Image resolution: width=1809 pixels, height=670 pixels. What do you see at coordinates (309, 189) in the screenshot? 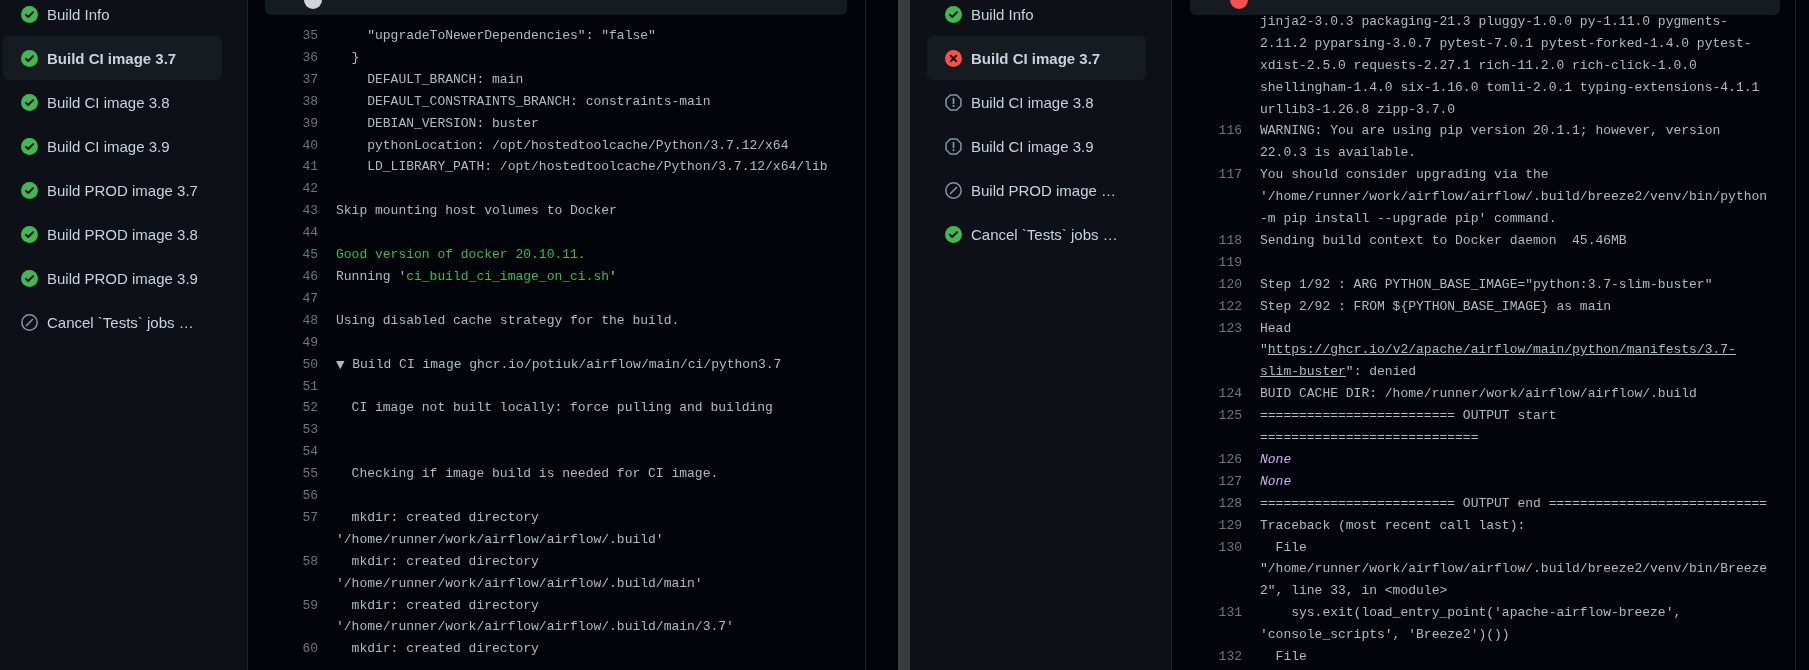
I see `line-number: 42` at bounding box center [309, 189].